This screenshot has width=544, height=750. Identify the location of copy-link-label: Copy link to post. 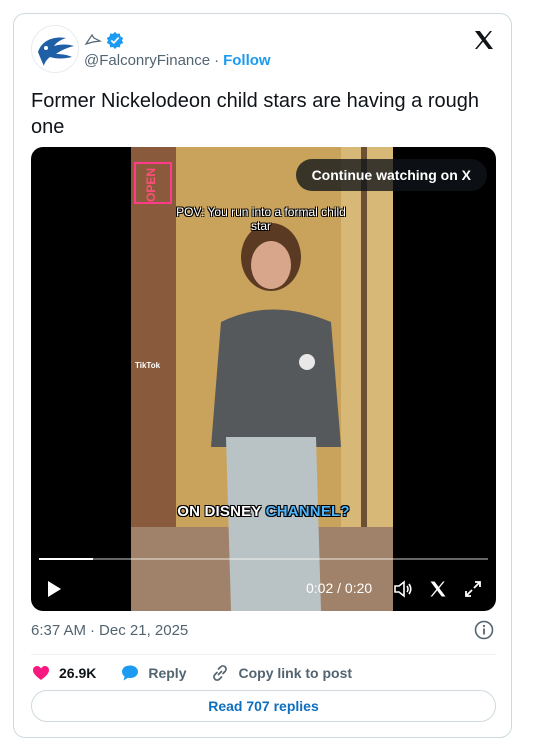
(295, 673).